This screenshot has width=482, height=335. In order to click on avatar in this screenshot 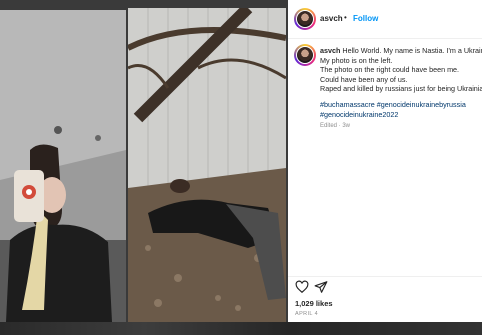, I will do `click(305, 19)`.